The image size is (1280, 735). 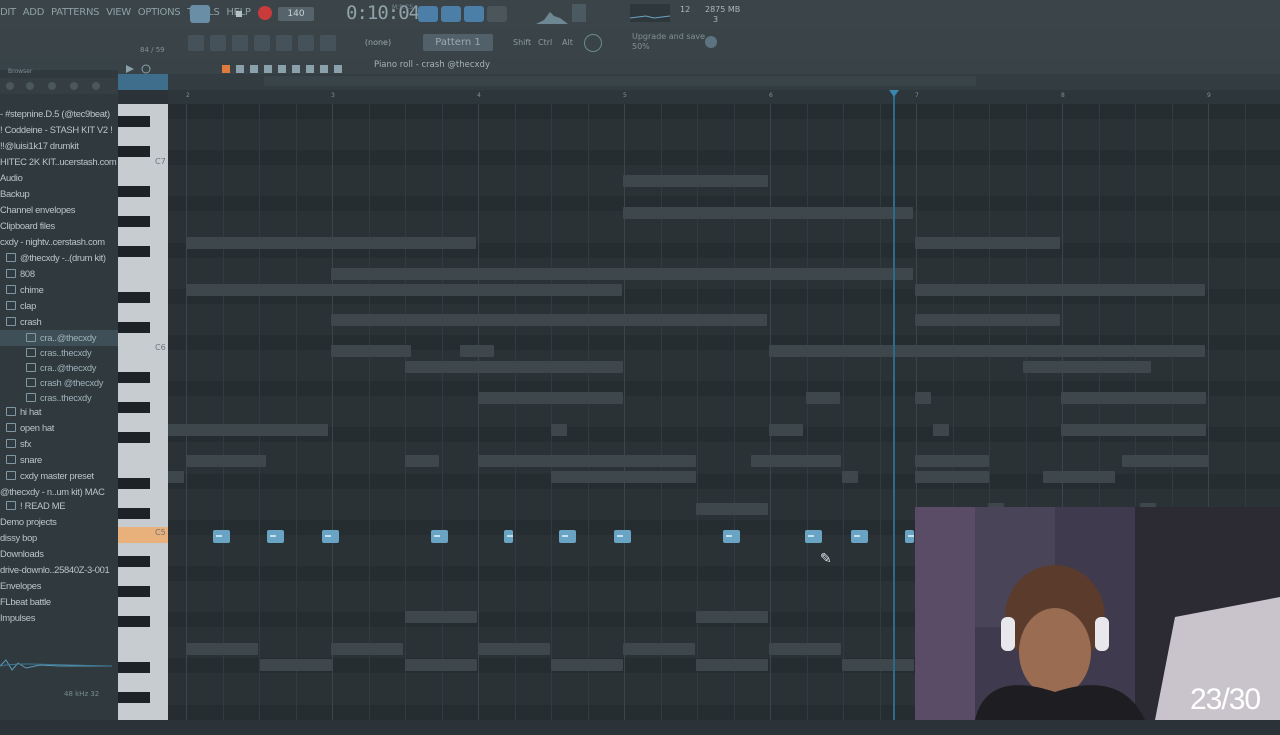 I want to click on mixer-icon, so click(x=579, y=13).